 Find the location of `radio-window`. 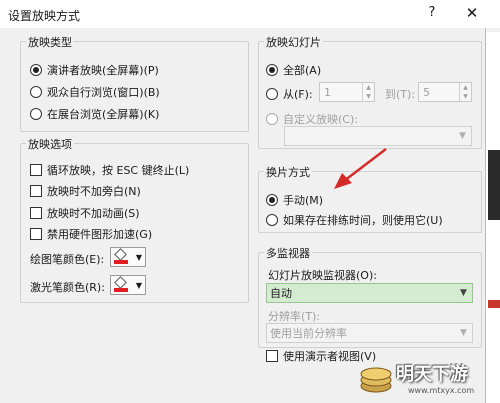

radio-window is located at coordinates (36, 92).